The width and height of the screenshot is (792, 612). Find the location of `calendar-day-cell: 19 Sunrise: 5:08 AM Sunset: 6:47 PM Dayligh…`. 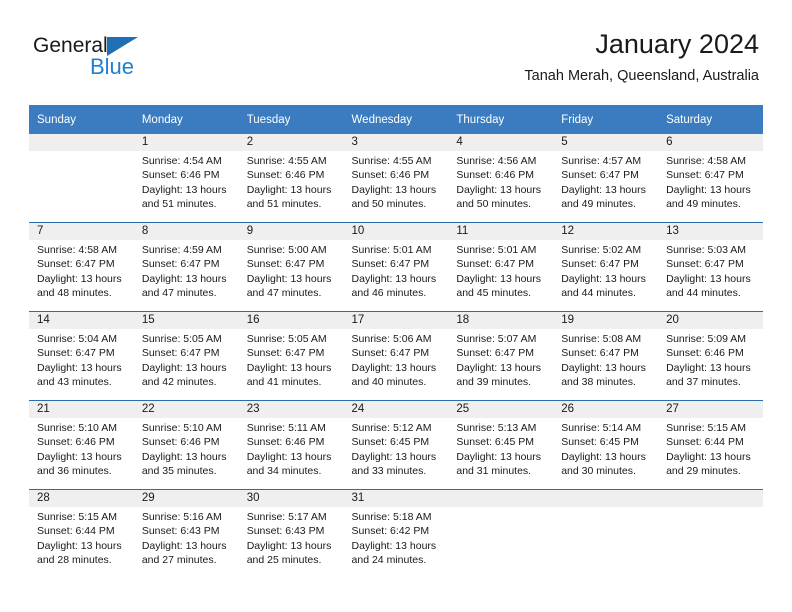

calendar-day-cell: 19 Sunrise: 5:08 AM Sunset: 6:47 PM Dayligh… is located at coordinates (606, 356).